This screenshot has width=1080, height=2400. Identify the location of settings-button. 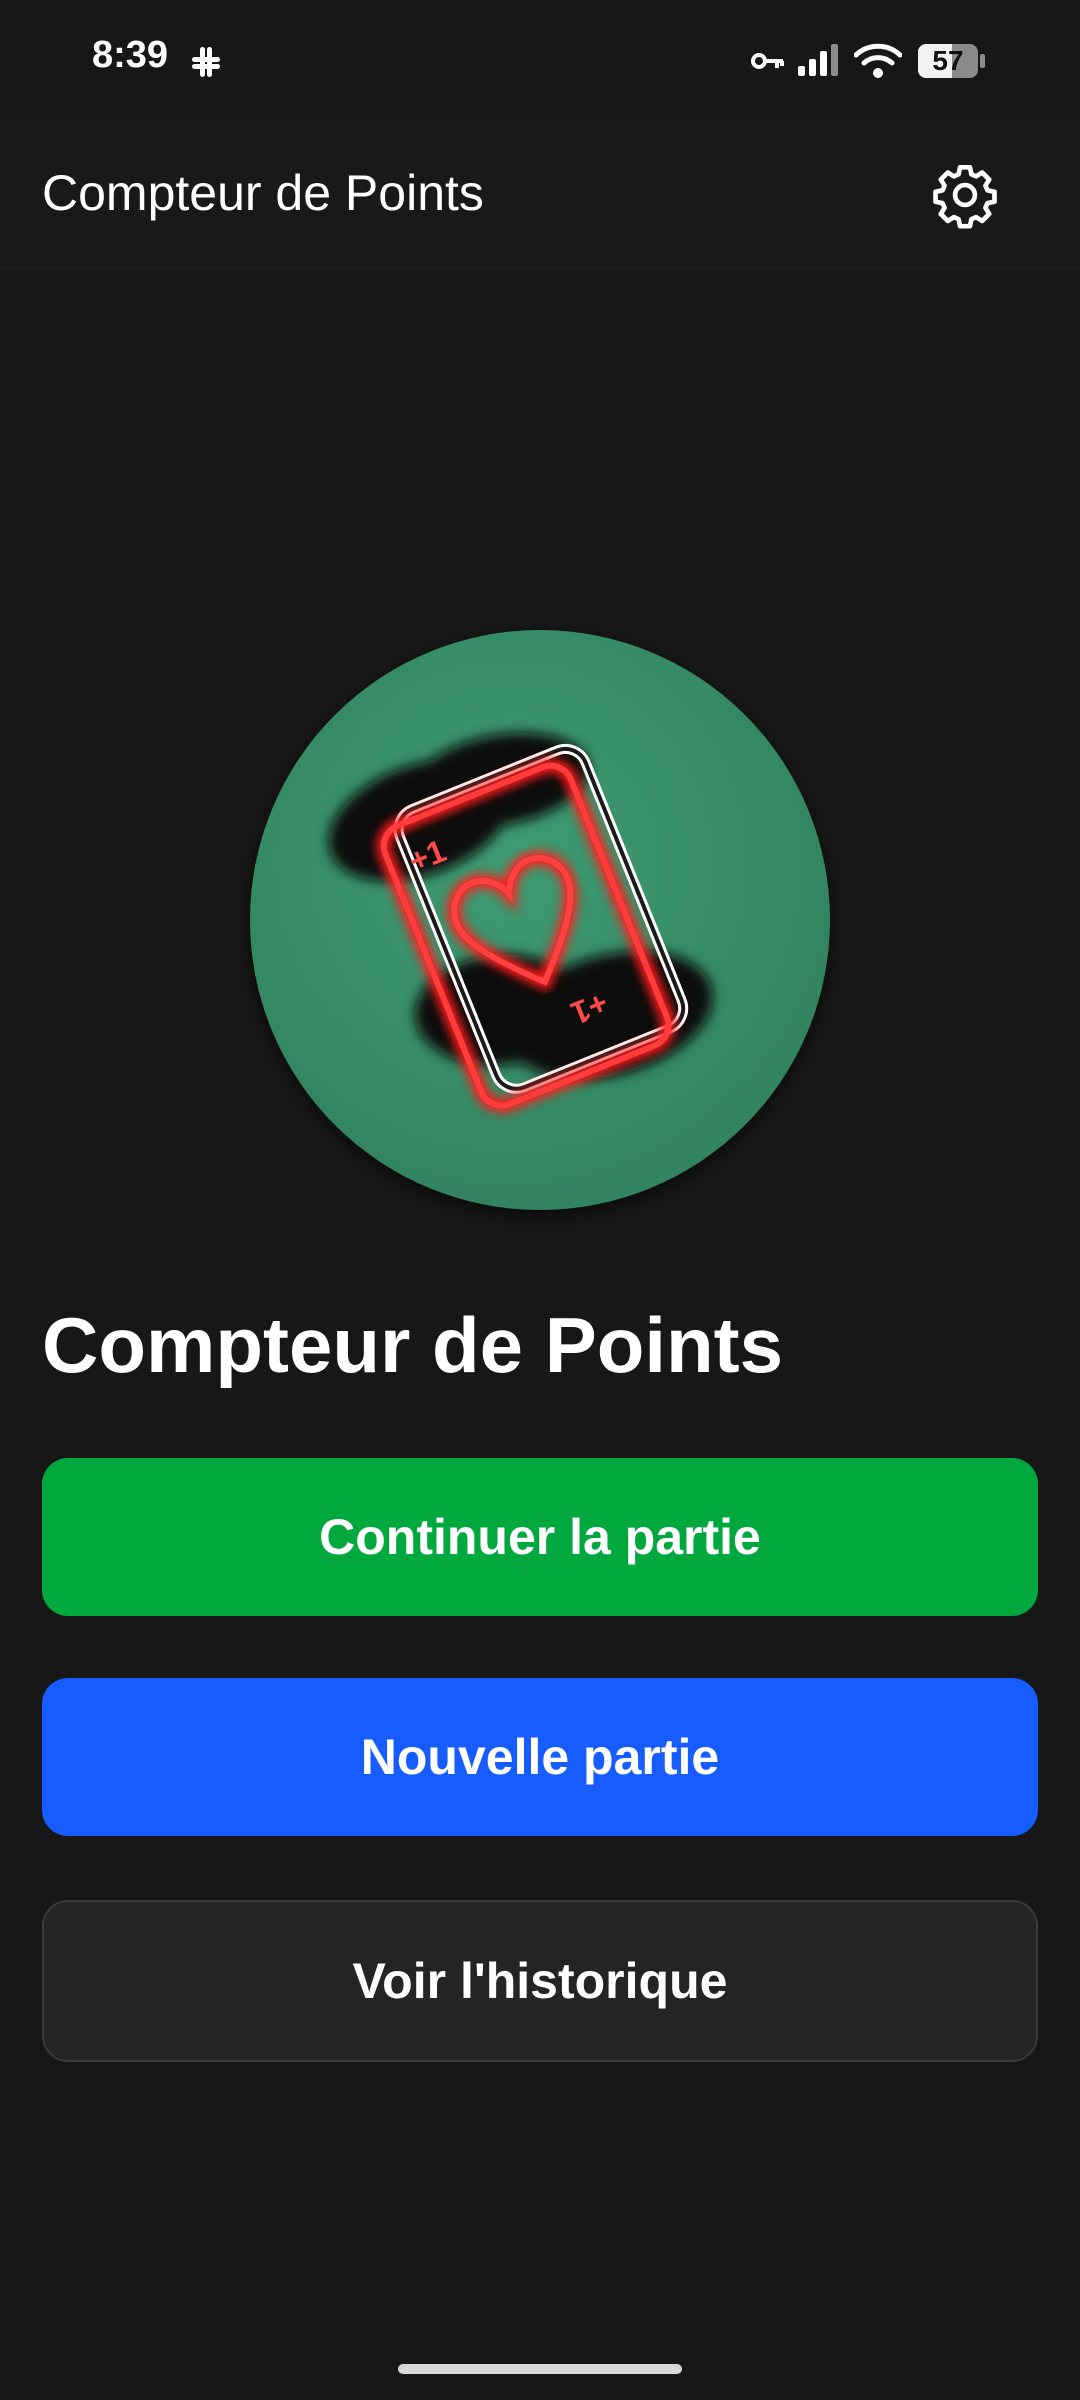
(965, 195).